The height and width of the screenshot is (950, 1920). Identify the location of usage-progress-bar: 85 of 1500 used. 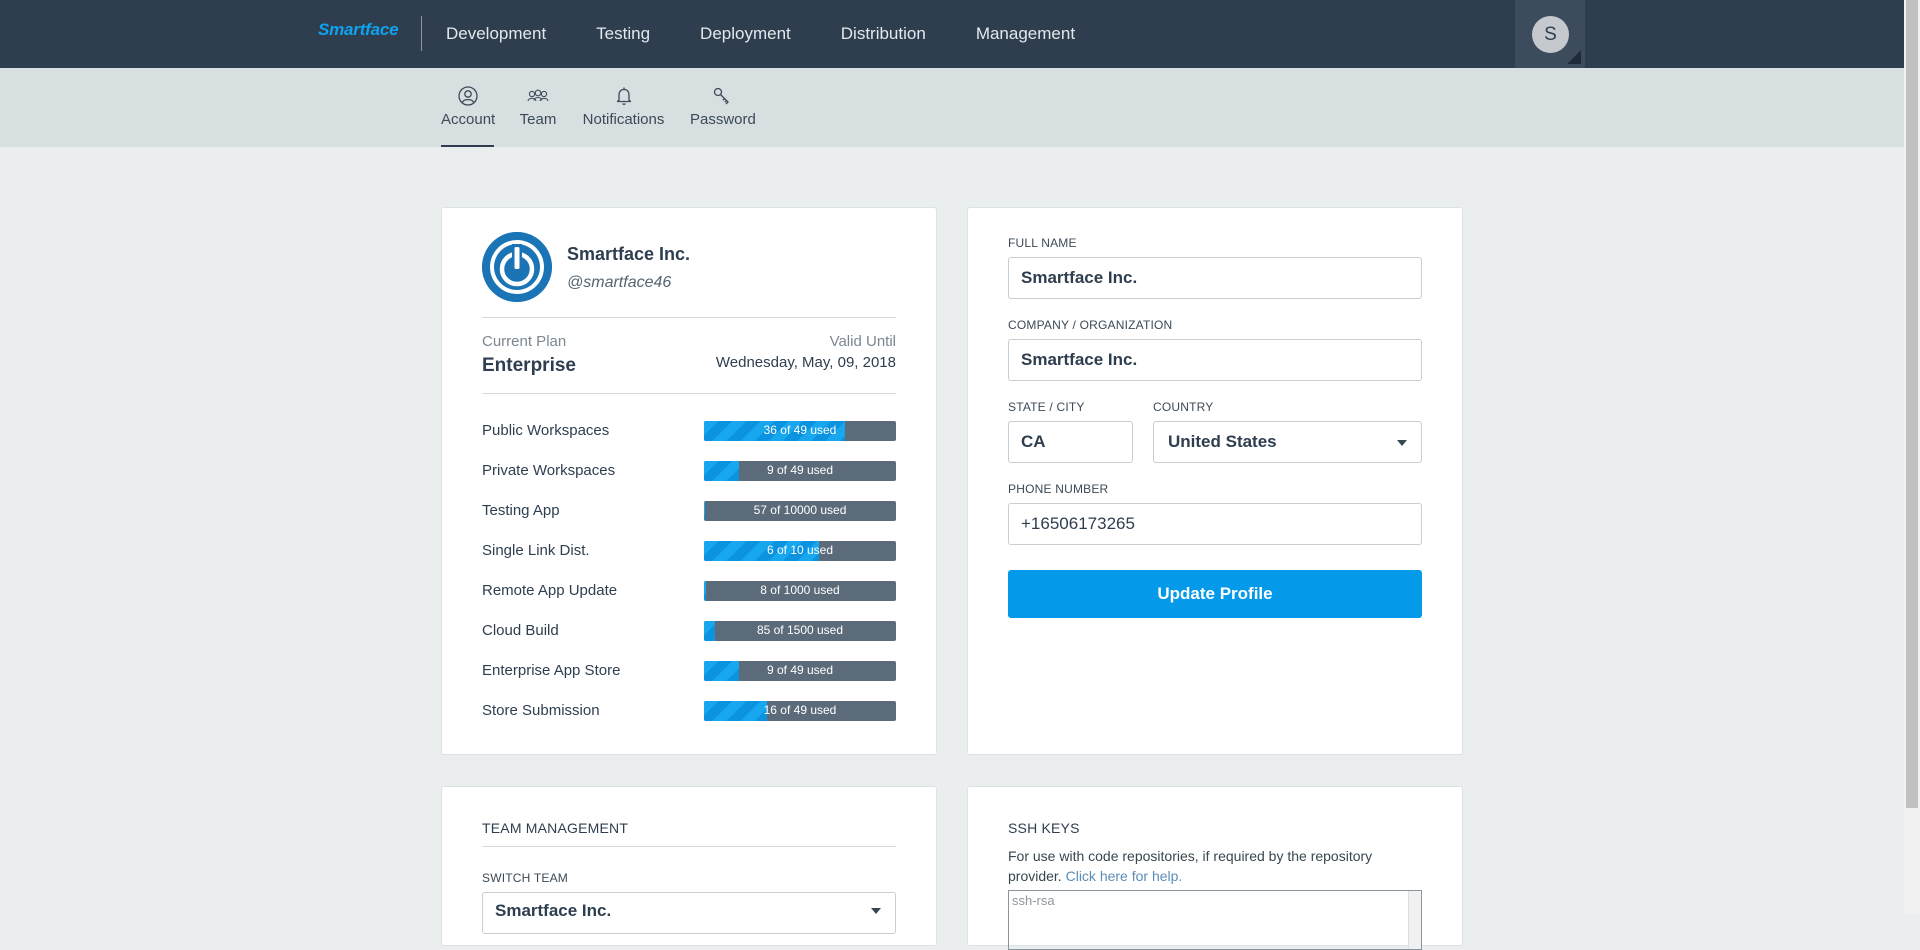
(800, 631).